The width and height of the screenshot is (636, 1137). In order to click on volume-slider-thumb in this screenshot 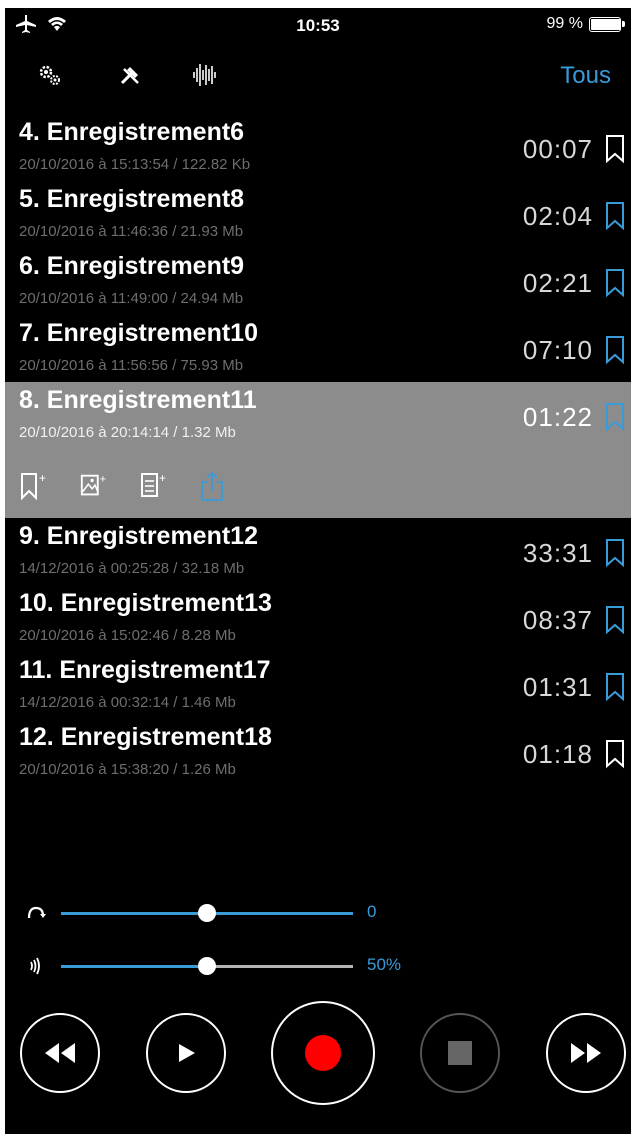, I will do `click(207, 966)`.